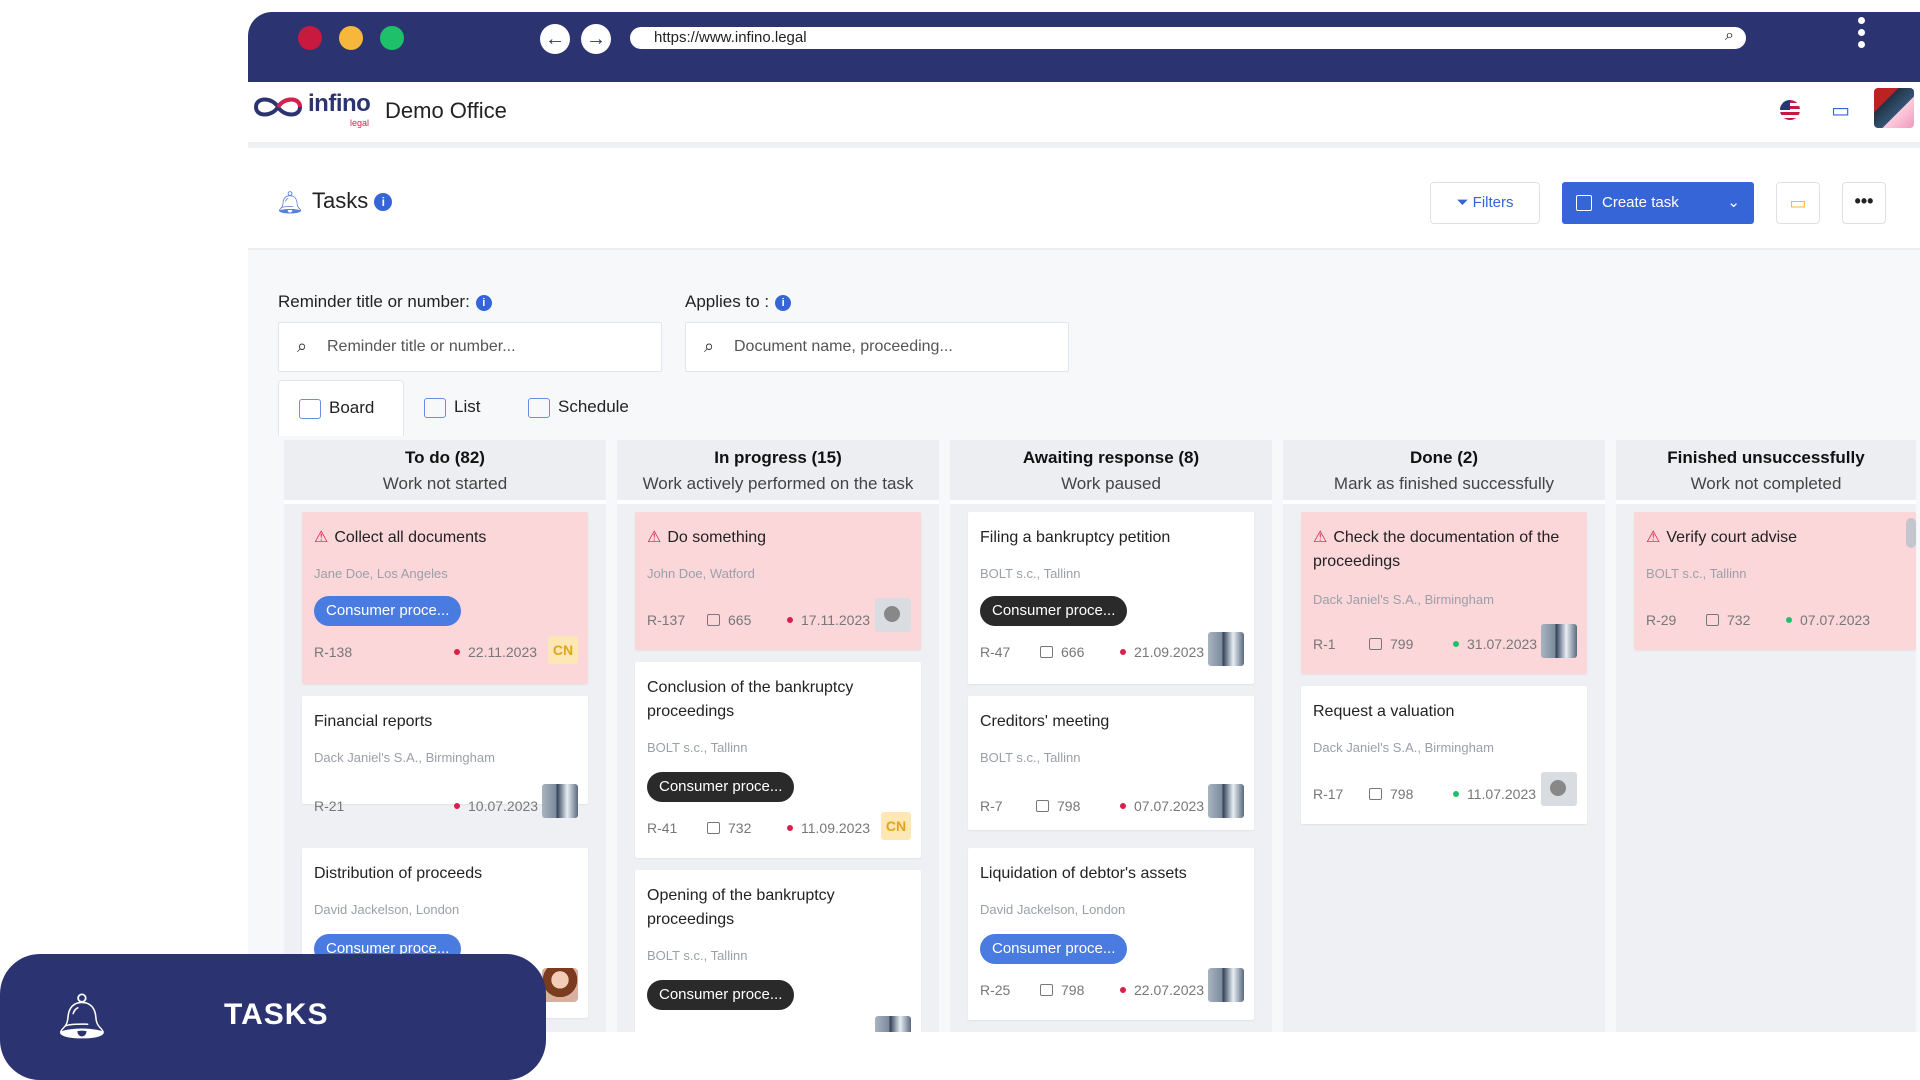 This screenshot has width=1920, height=1080. Describe the element at coordinates (662, 828) in the screenshot. I see `card-number: R-41` at that location.